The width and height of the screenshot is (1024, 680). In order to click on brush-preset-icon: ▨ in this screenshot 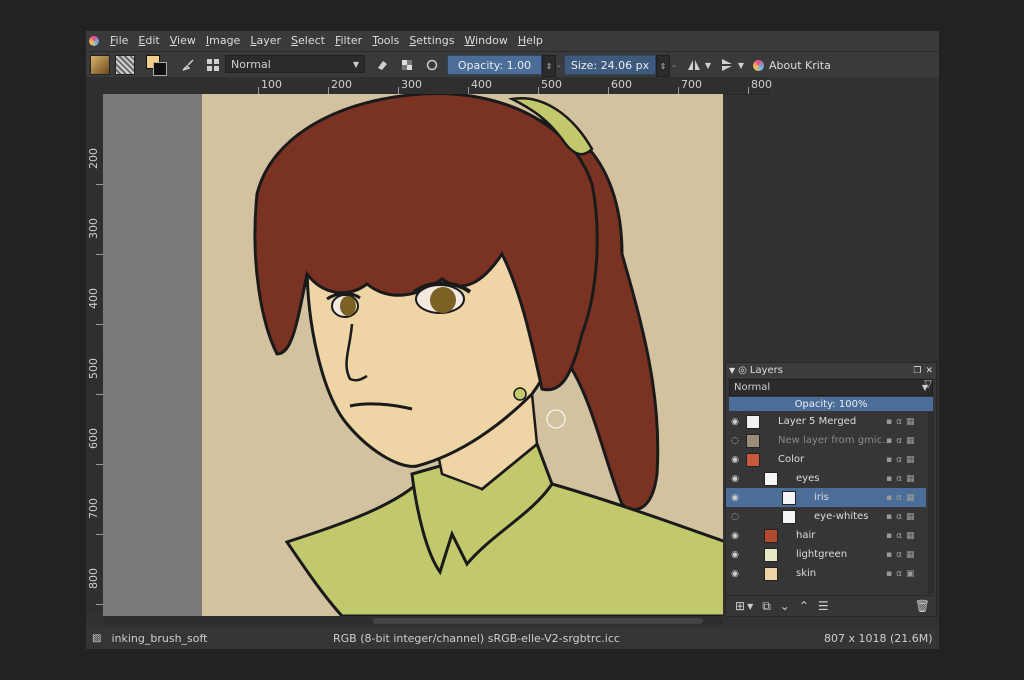, I will do `click(97, 638)`.